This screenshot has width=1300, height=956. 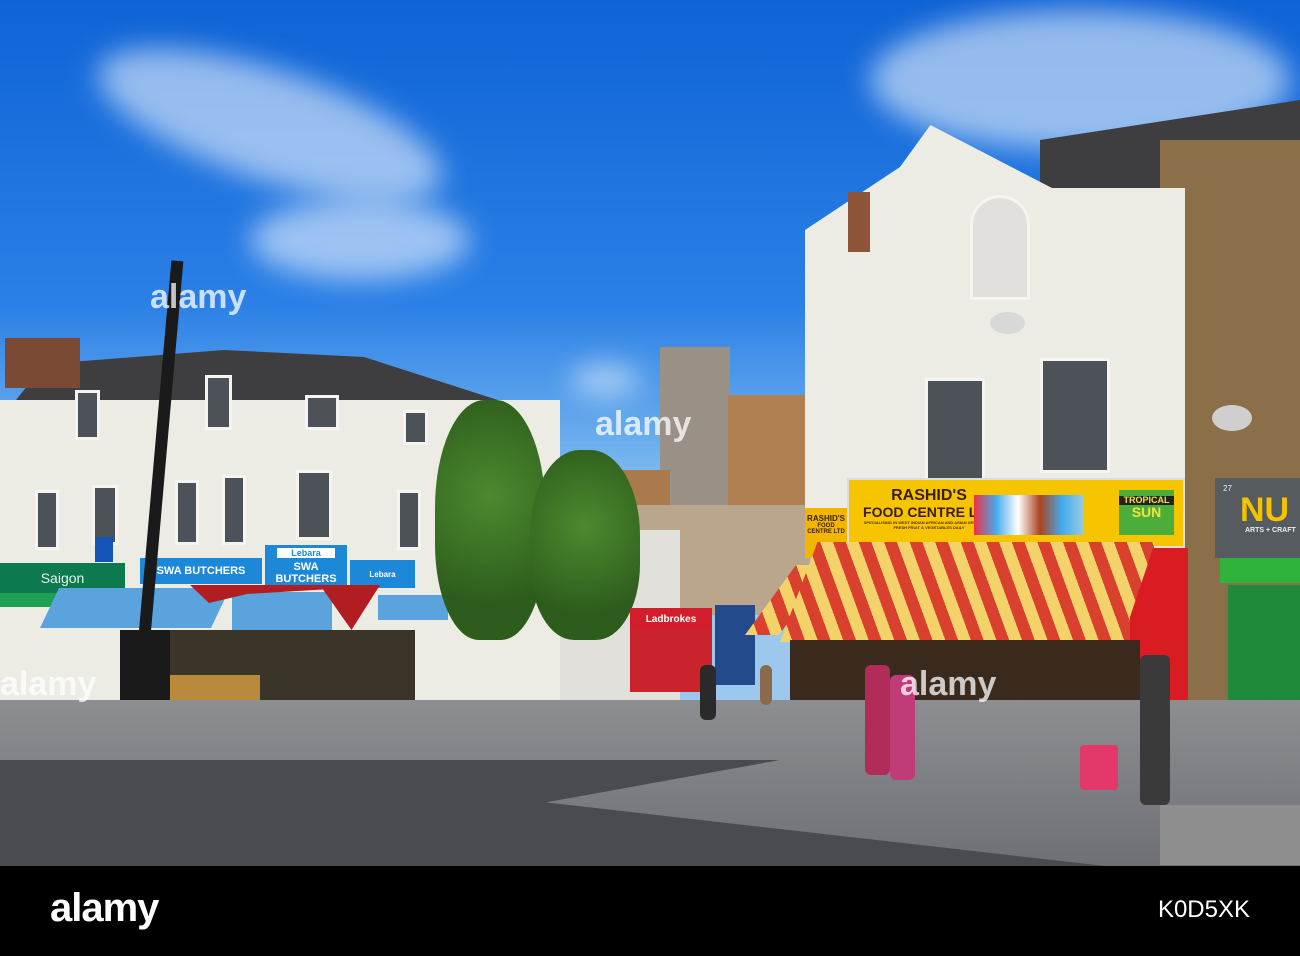 I want to click on lebara-sign: Lebara, so click(x=382, y=574).